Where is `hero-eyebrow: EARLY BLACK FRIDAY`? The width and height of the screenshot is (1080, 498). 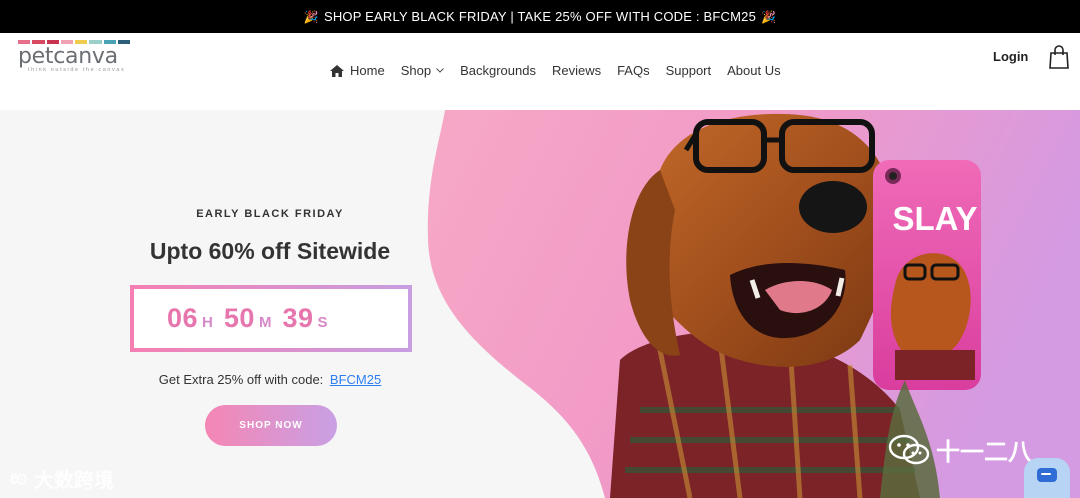 hero-eyebrow: EARLY BLACK FRIDAY is located at coordinates (270, 214).